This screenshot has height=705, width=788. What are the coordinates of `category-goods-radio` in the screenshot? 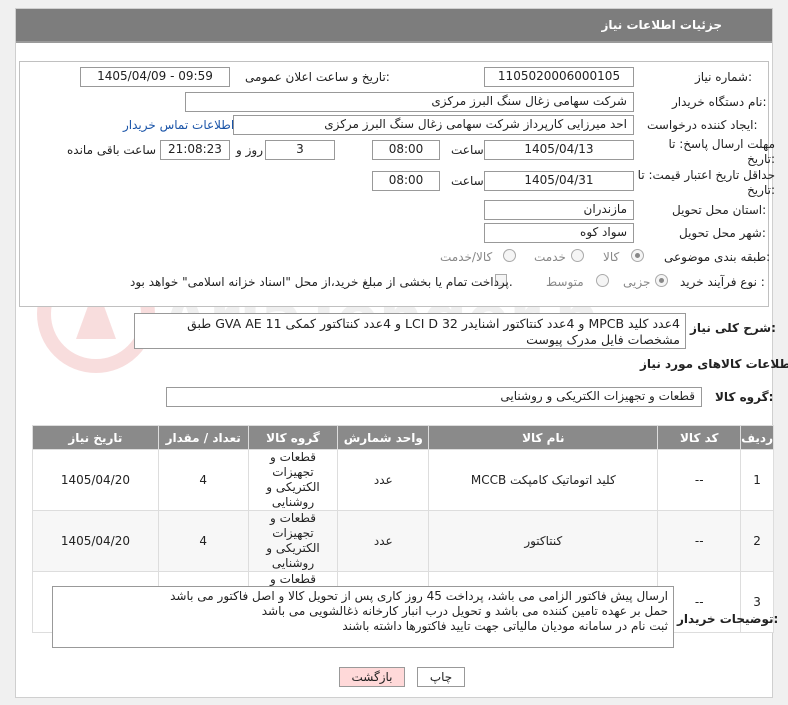 It's located at (637, 255).